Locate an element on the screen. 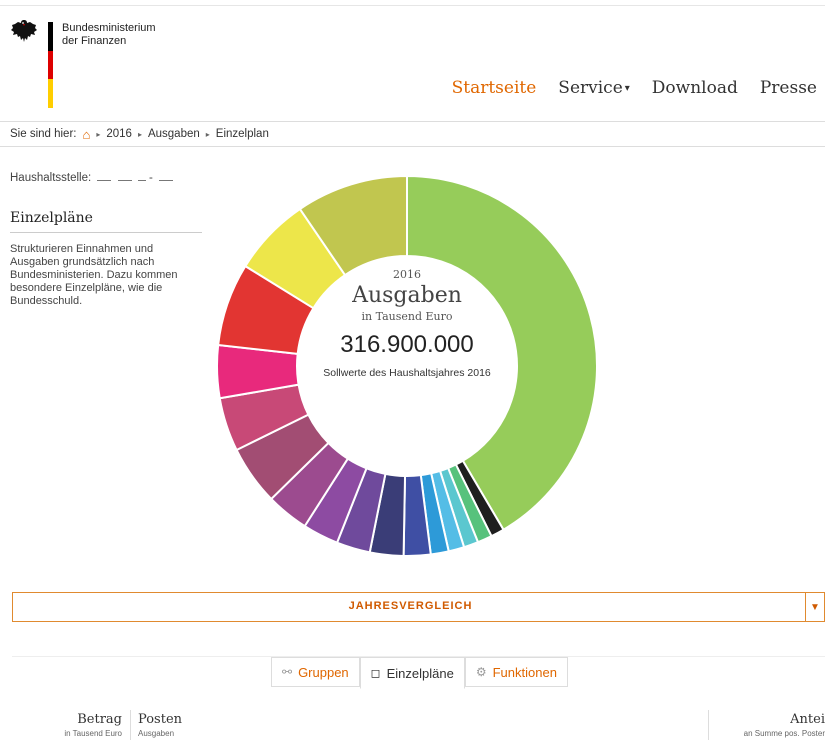 The height and width of the screenshot is (740, 825). gear-icon: ⚙ is located at coordinates (481, 672).